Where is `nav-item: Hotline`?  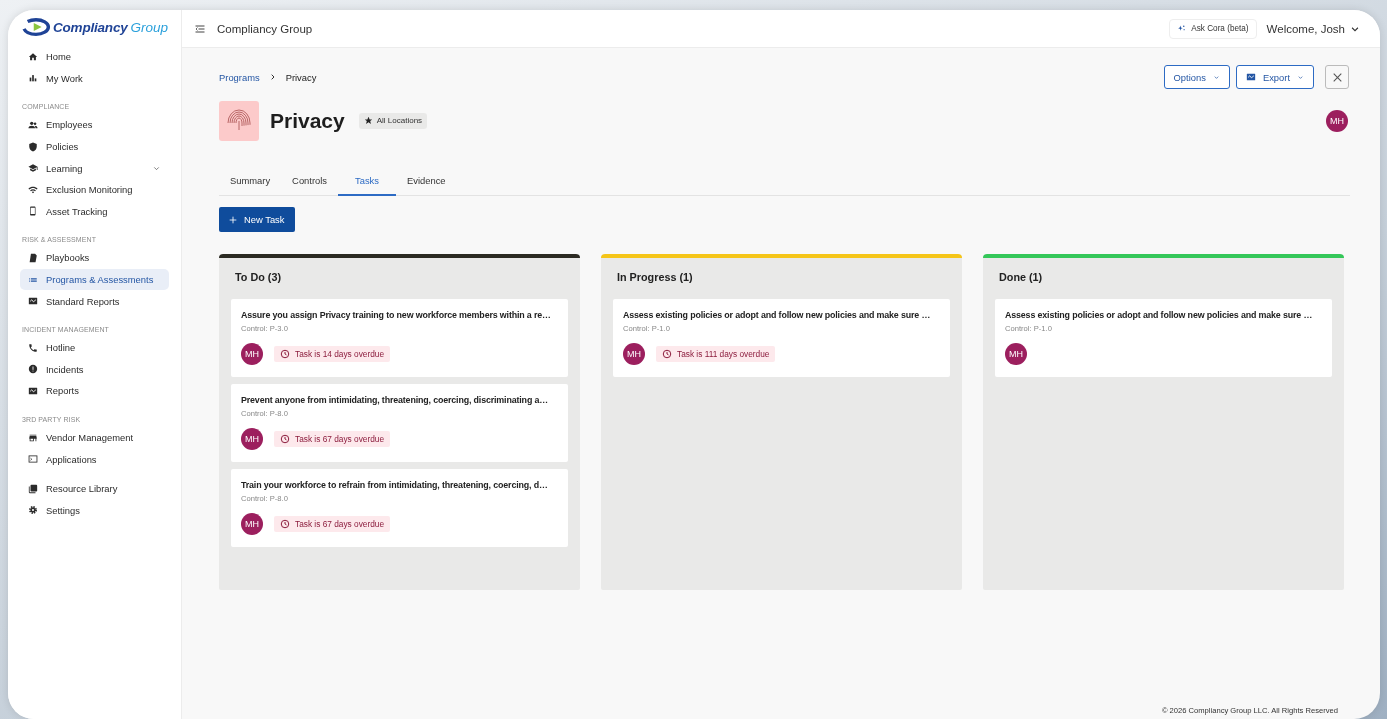 nav-item: Hotline is located at coordinates (94, 347).